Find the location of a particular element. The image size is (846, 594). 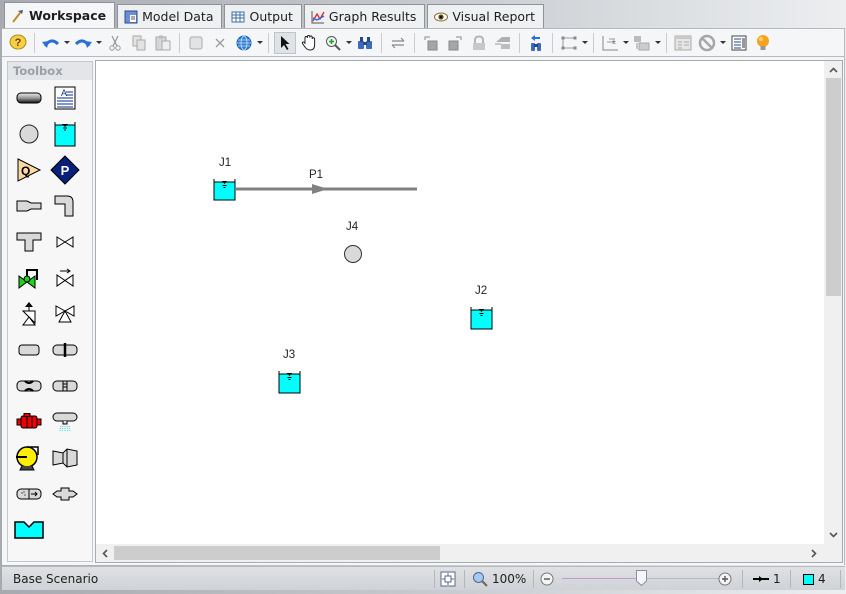

tool-bend is located at coordinates (65, 206).